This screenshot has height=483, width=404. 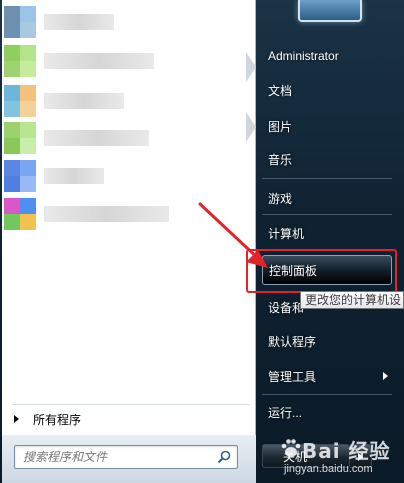 I want to click on games-item: 游戏, so click(x=332, y=198).